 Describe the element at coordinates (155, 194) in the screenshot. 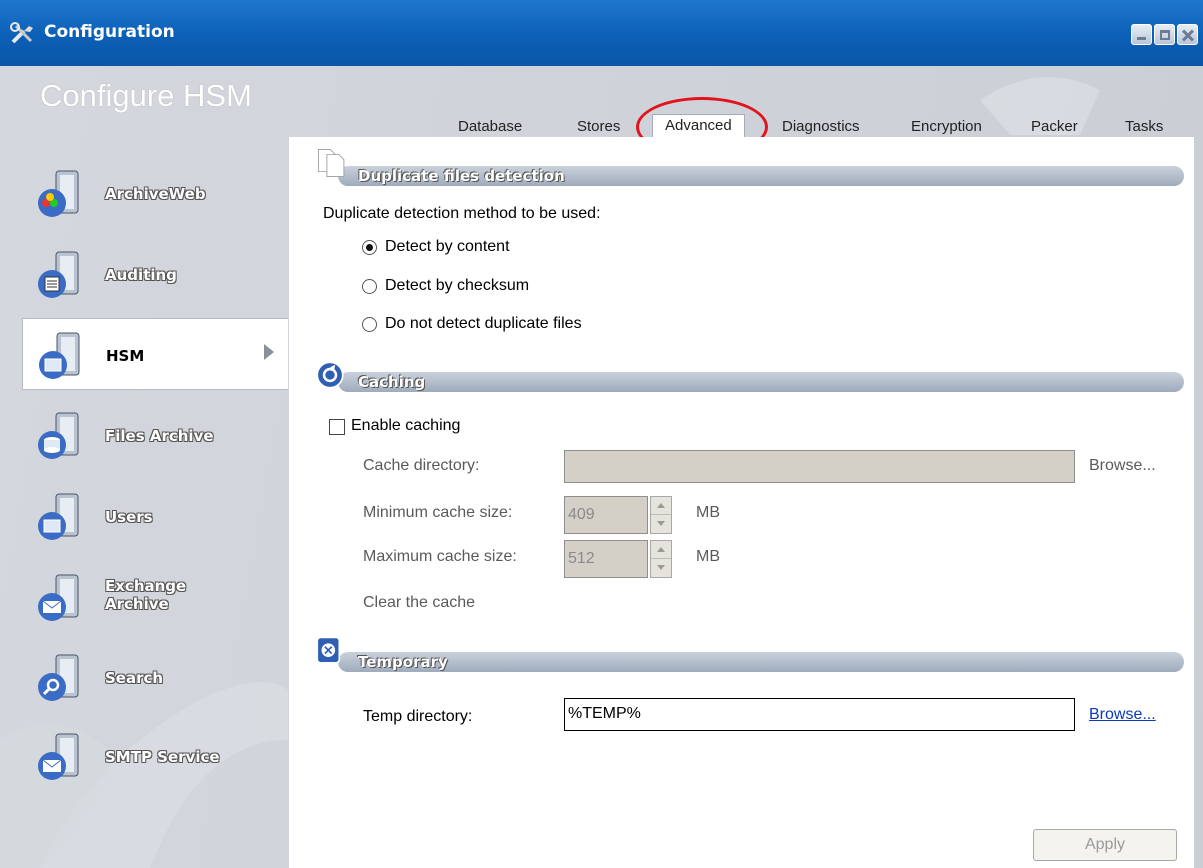

I see `sidebar-item-label: ArchiveWeb` at that location.